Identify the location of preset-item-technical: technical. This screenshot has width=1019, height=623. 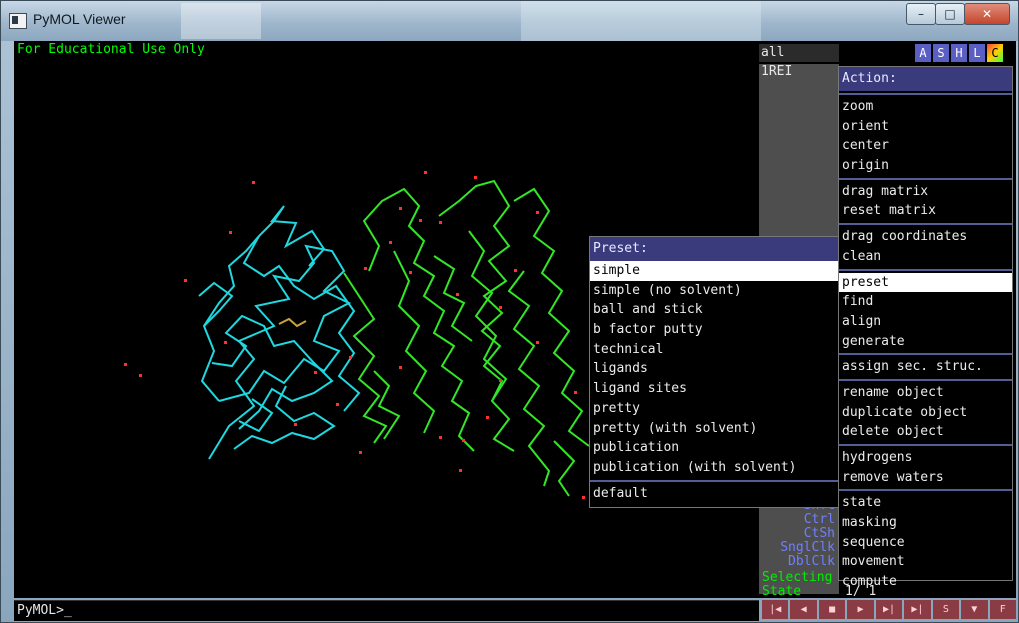
(714, 350).